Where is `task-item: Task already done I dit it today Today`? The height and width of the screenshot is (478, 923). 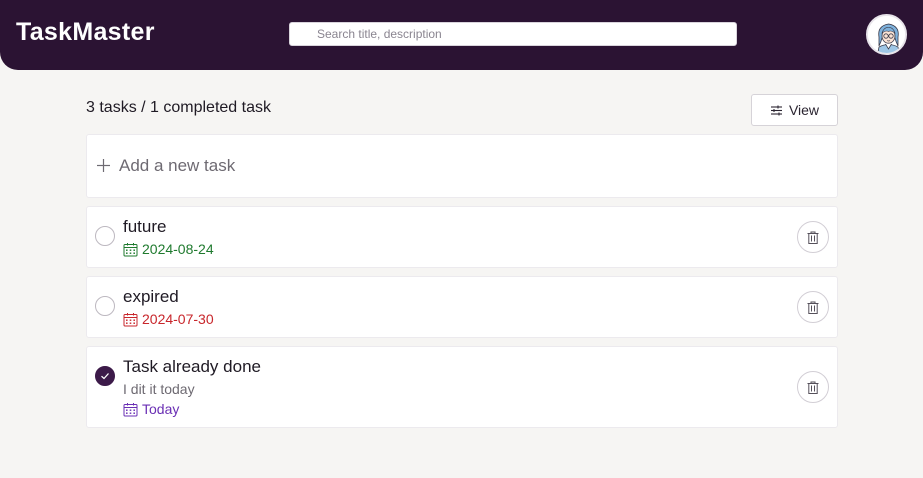 task-item: Task already done I dit it today Today is located at coordinates (462, 387).